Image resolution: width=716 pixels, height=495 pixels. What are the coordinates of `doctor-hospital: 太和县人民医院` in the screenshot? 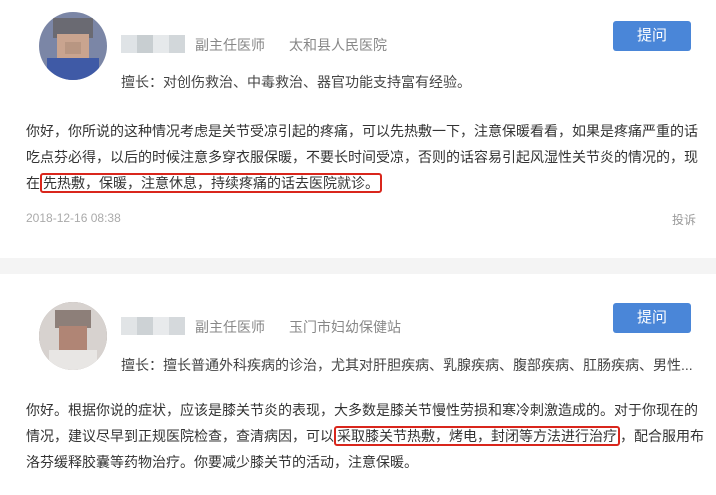 It's located at (338, 45).